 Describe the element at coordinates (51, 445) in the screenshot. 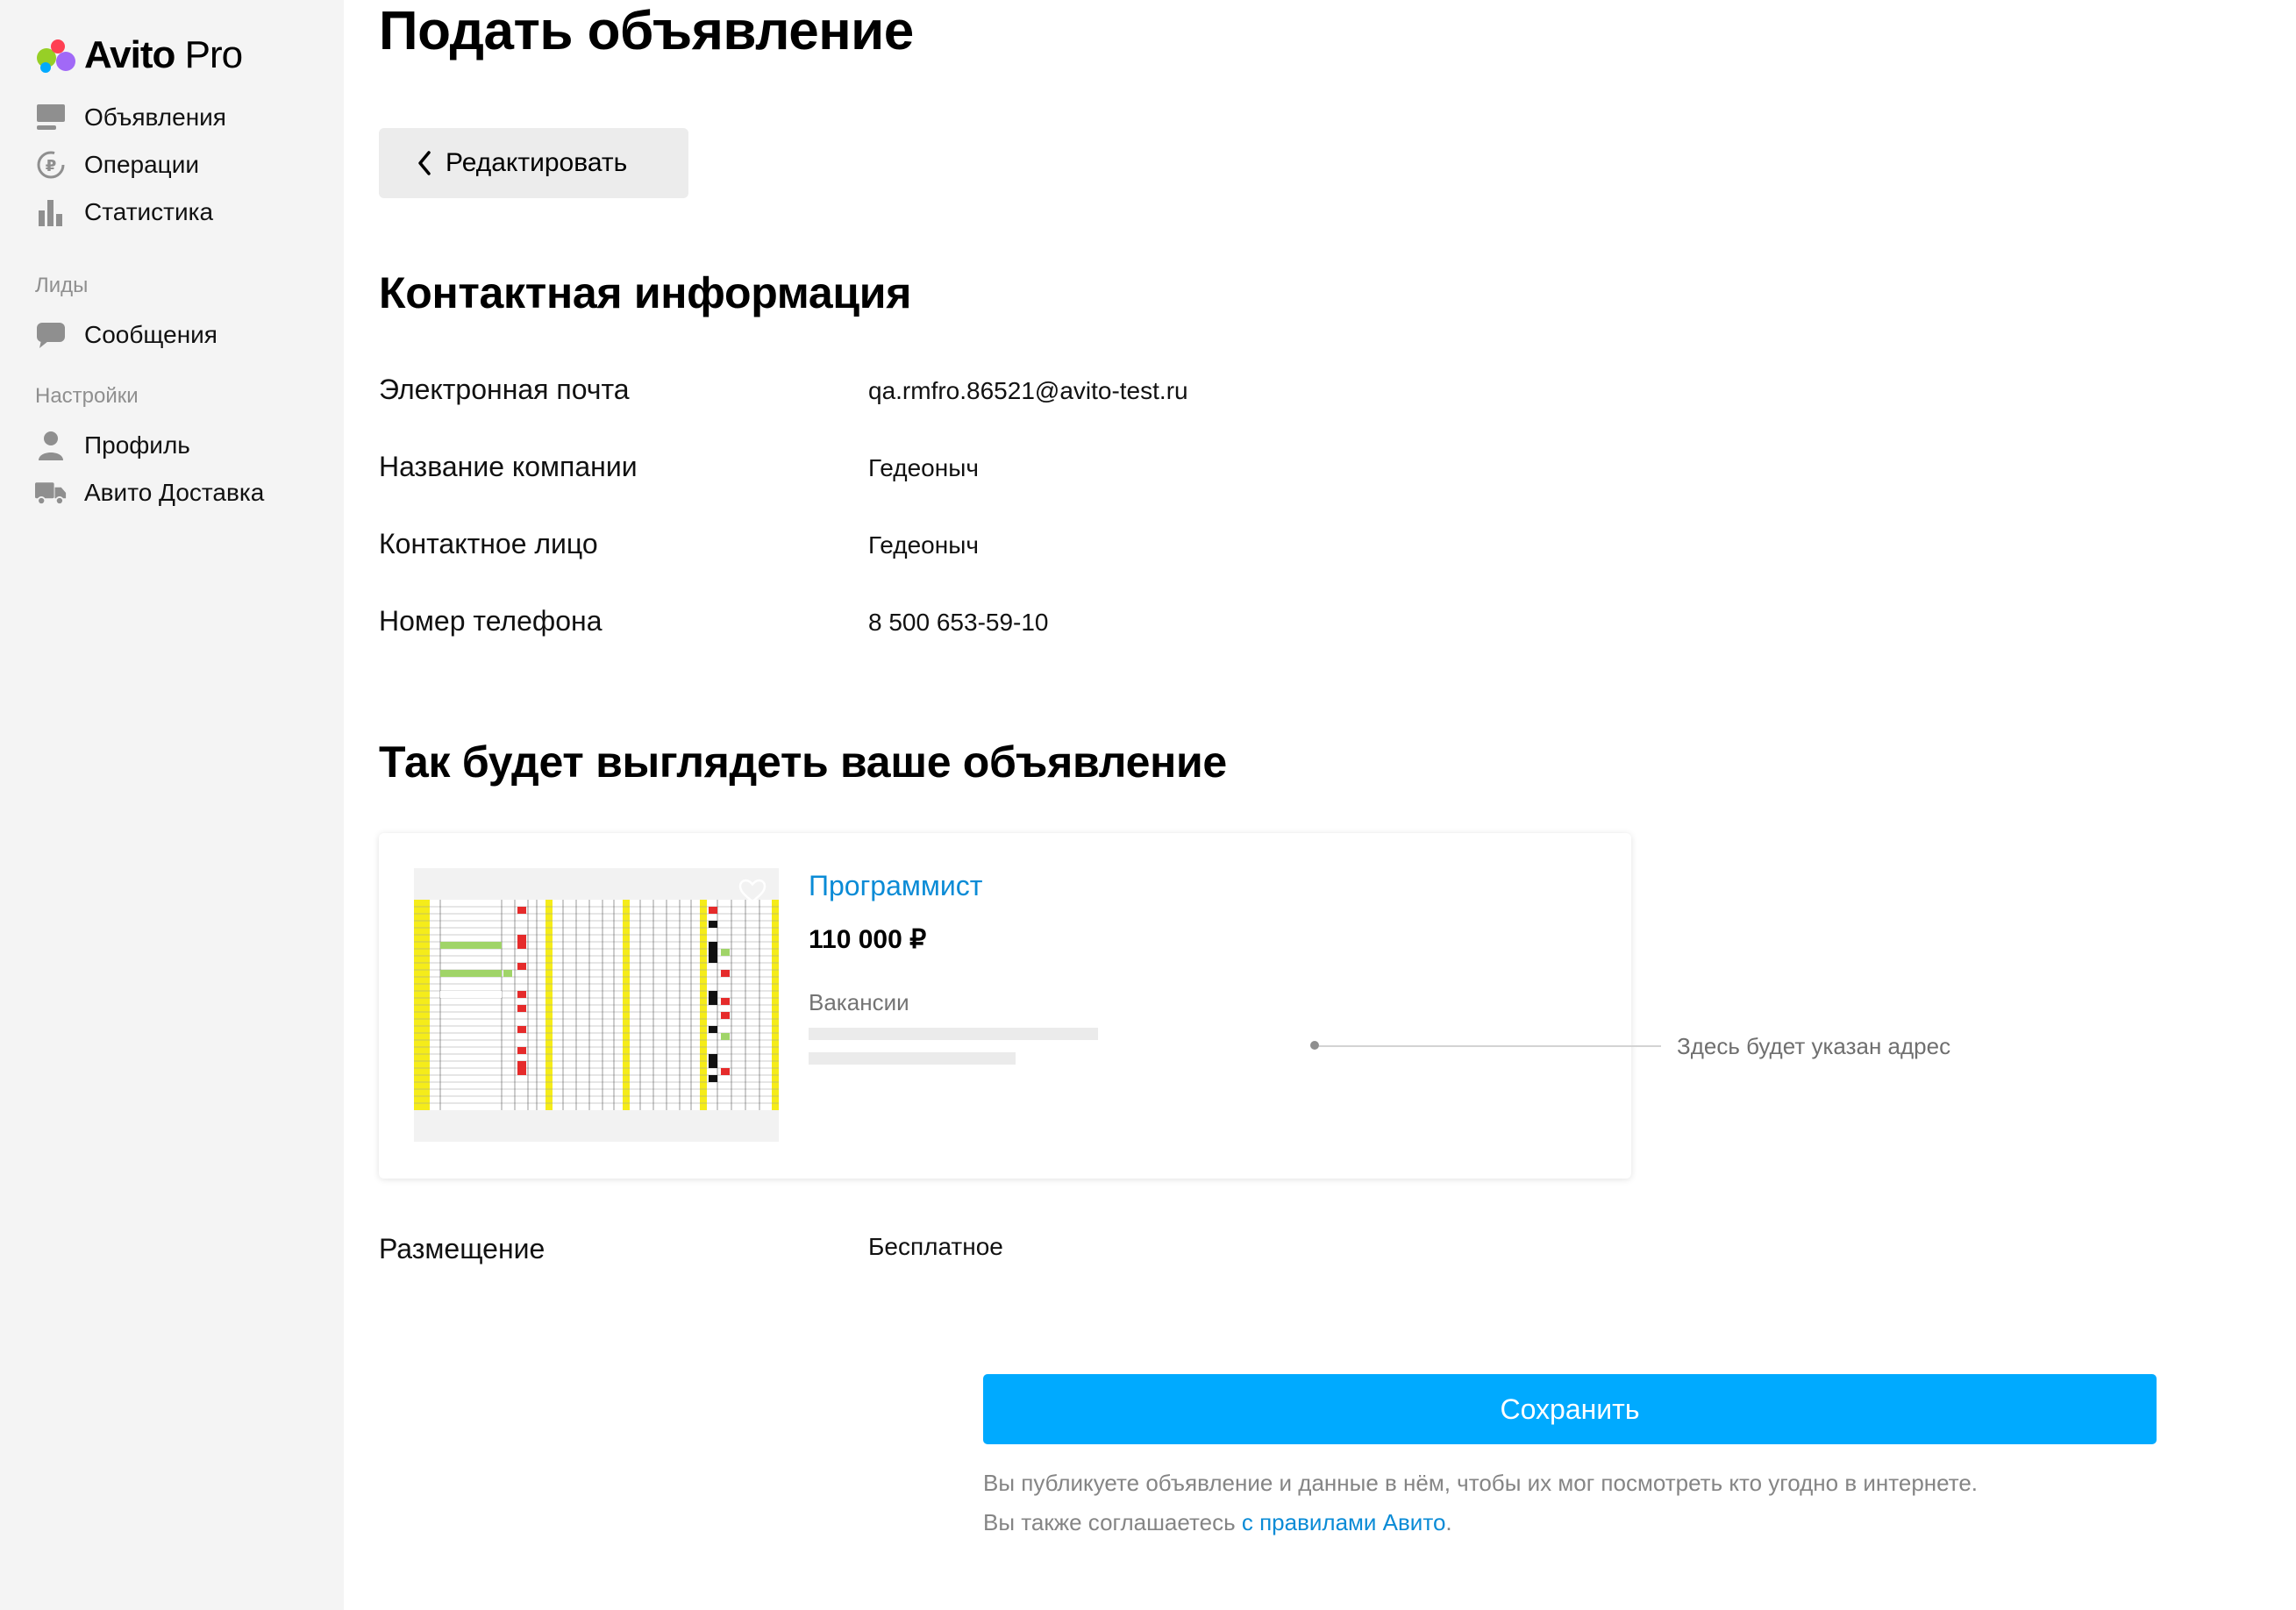

I see `person-icon` at that location.